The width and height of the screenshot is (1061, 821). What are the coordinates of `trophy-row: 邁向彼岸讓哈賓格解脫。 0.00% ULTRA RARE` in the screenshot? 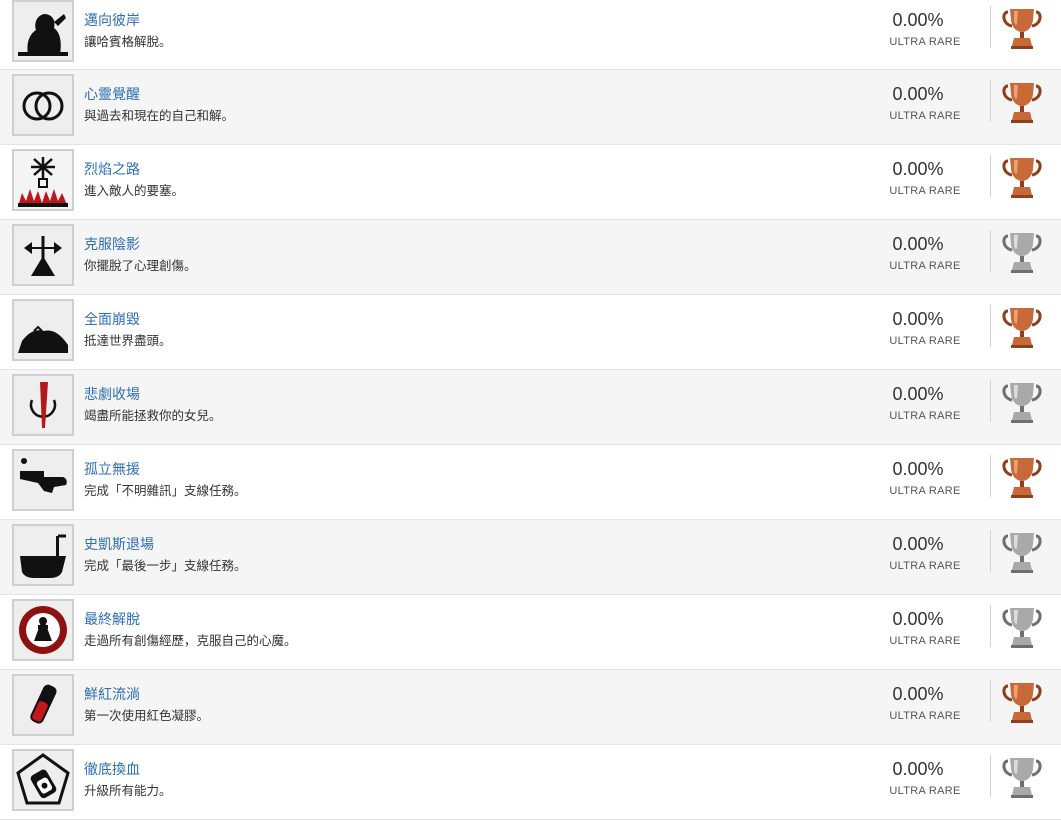 It's located at (530, 35).